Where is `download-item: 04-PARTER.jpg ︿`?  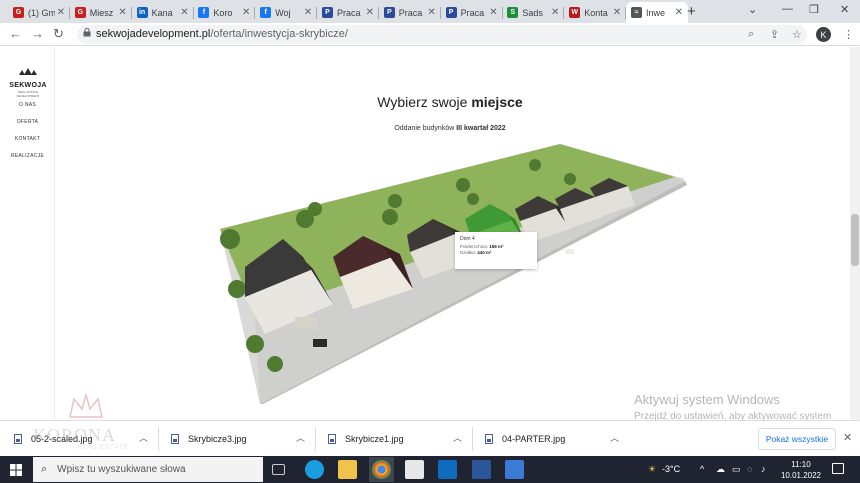
download-item: 04-PARTER.jpg ︿ is located at coordinates (555, 439).